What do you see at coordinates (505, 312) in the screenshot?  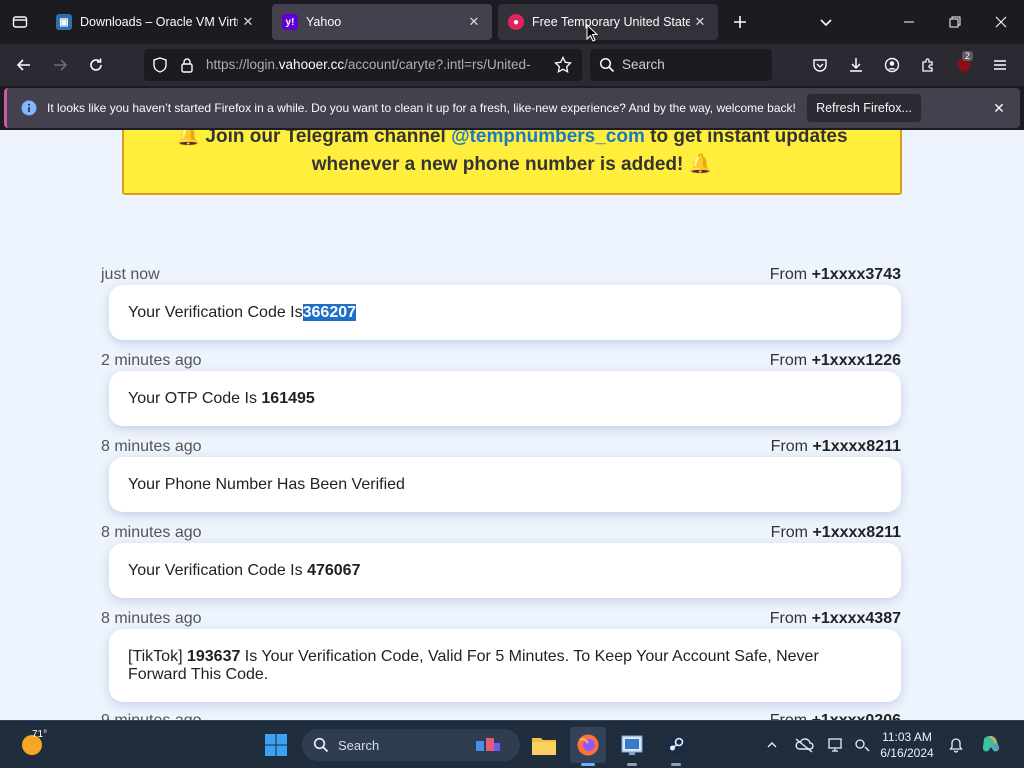 I see `message-bubble: Your Verification Code Is366207` at bounding box center [505, 312].